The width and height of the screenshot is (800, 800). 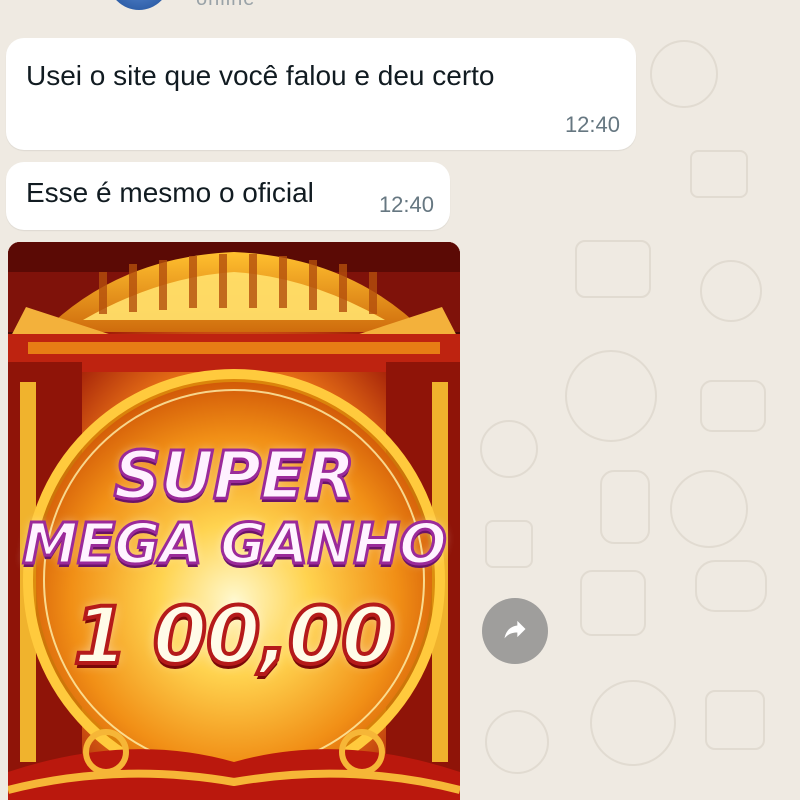 I want to click on message-bubble: Esse é mesmo o oficial 12:40, so click(x=228, y=196).